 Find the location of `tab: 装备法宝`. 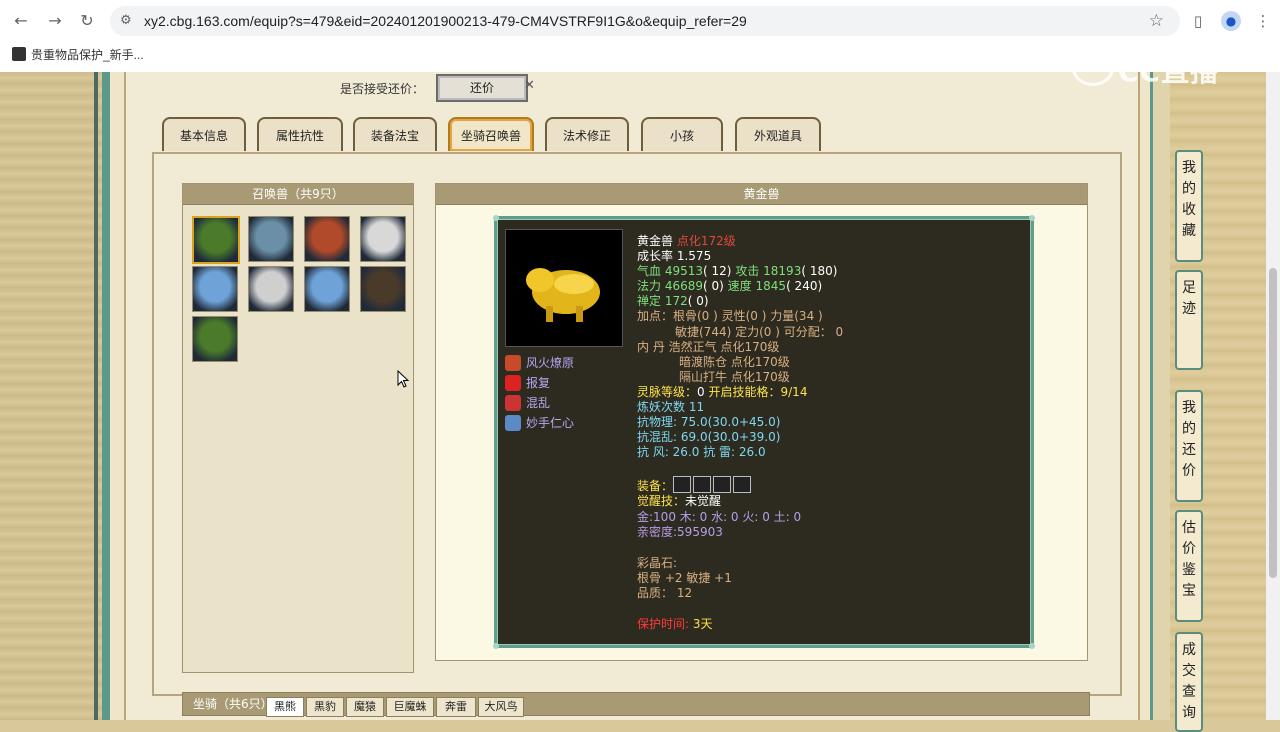

tab: 装备法宝 is located at coordinates (395, 134).